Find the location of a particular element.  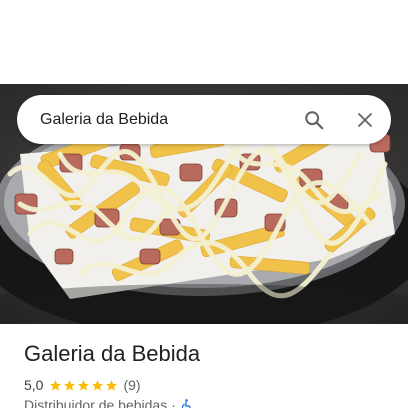

star-rating is located at coordinates (84, 385).